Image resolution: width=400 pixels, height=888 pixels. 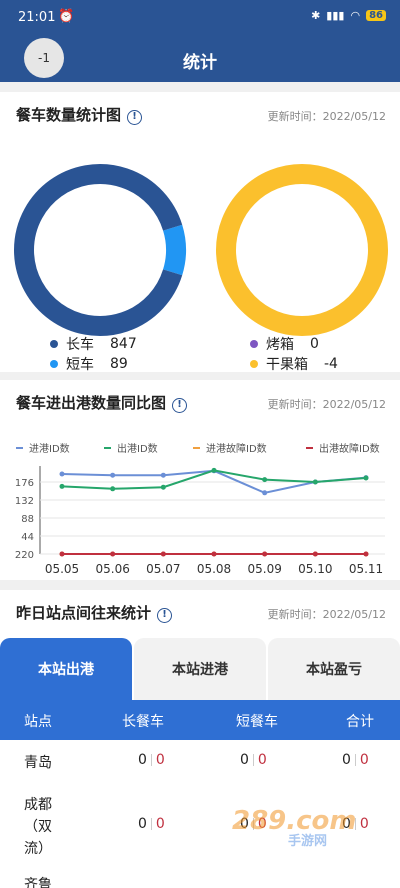 What do you see at coordinates (236, 449) in the screenshot?
I see `legend-label: 进港故障ID数` at bounding box center [236, 449].